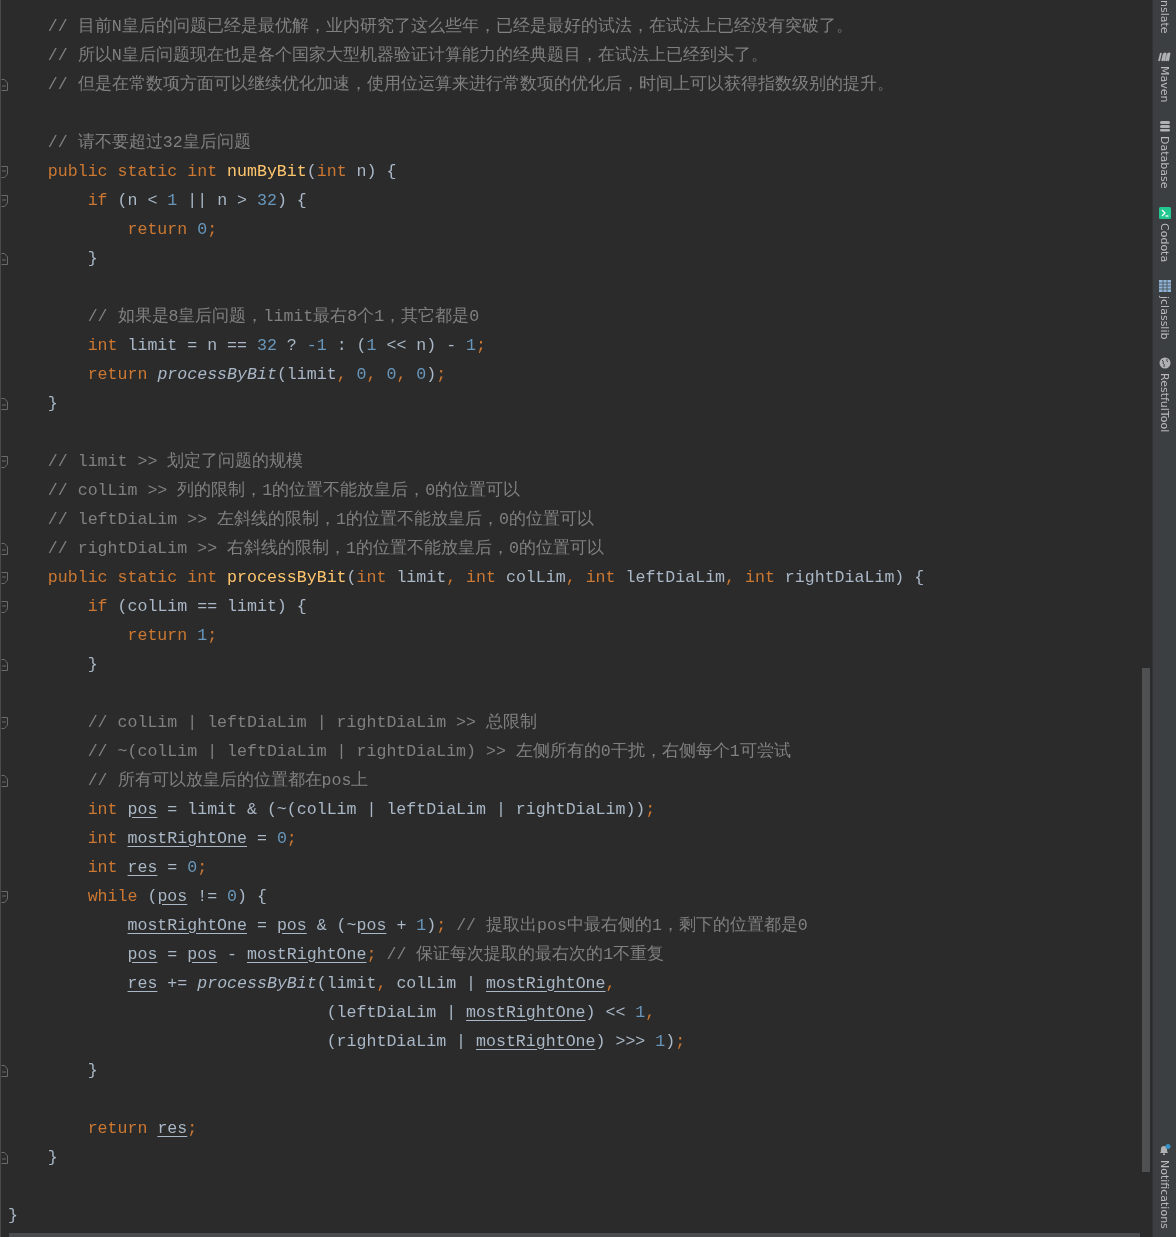 This screenshot has width=1176, height=1237. What do you see at coordinates (1164, 285) in the screenshot?
I see `grid-icon` at bounding box center [1164, 285].